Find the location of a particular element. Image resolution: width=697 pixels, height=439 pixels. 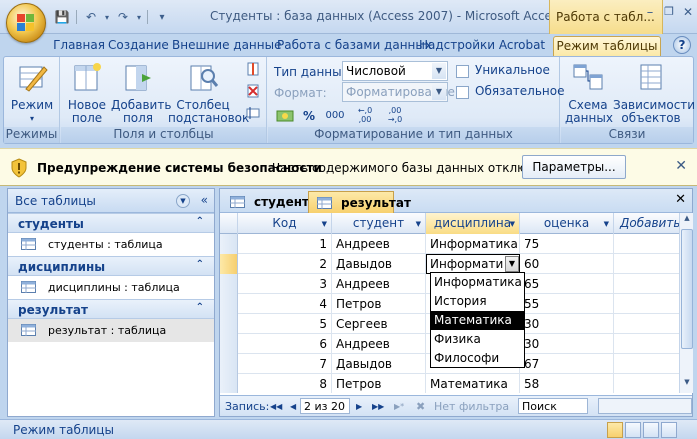

nav-group-results: результат ⌃ is located at coordinates (111, 309).